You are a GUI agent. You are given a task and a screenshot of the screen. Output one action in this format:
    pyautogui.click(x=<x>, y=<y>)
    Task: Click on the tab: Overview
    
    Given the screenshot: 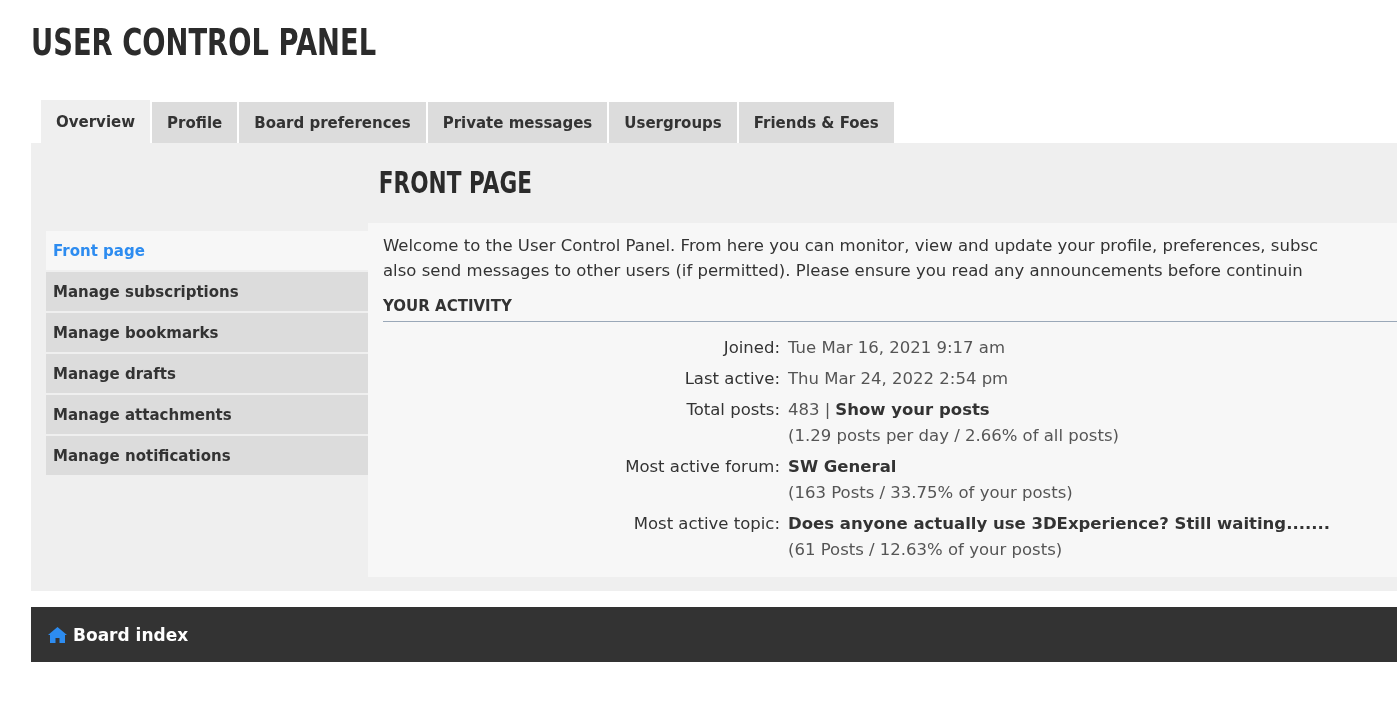 What is the action you would take?
    pyautogui.click(x=96, y=121)
    